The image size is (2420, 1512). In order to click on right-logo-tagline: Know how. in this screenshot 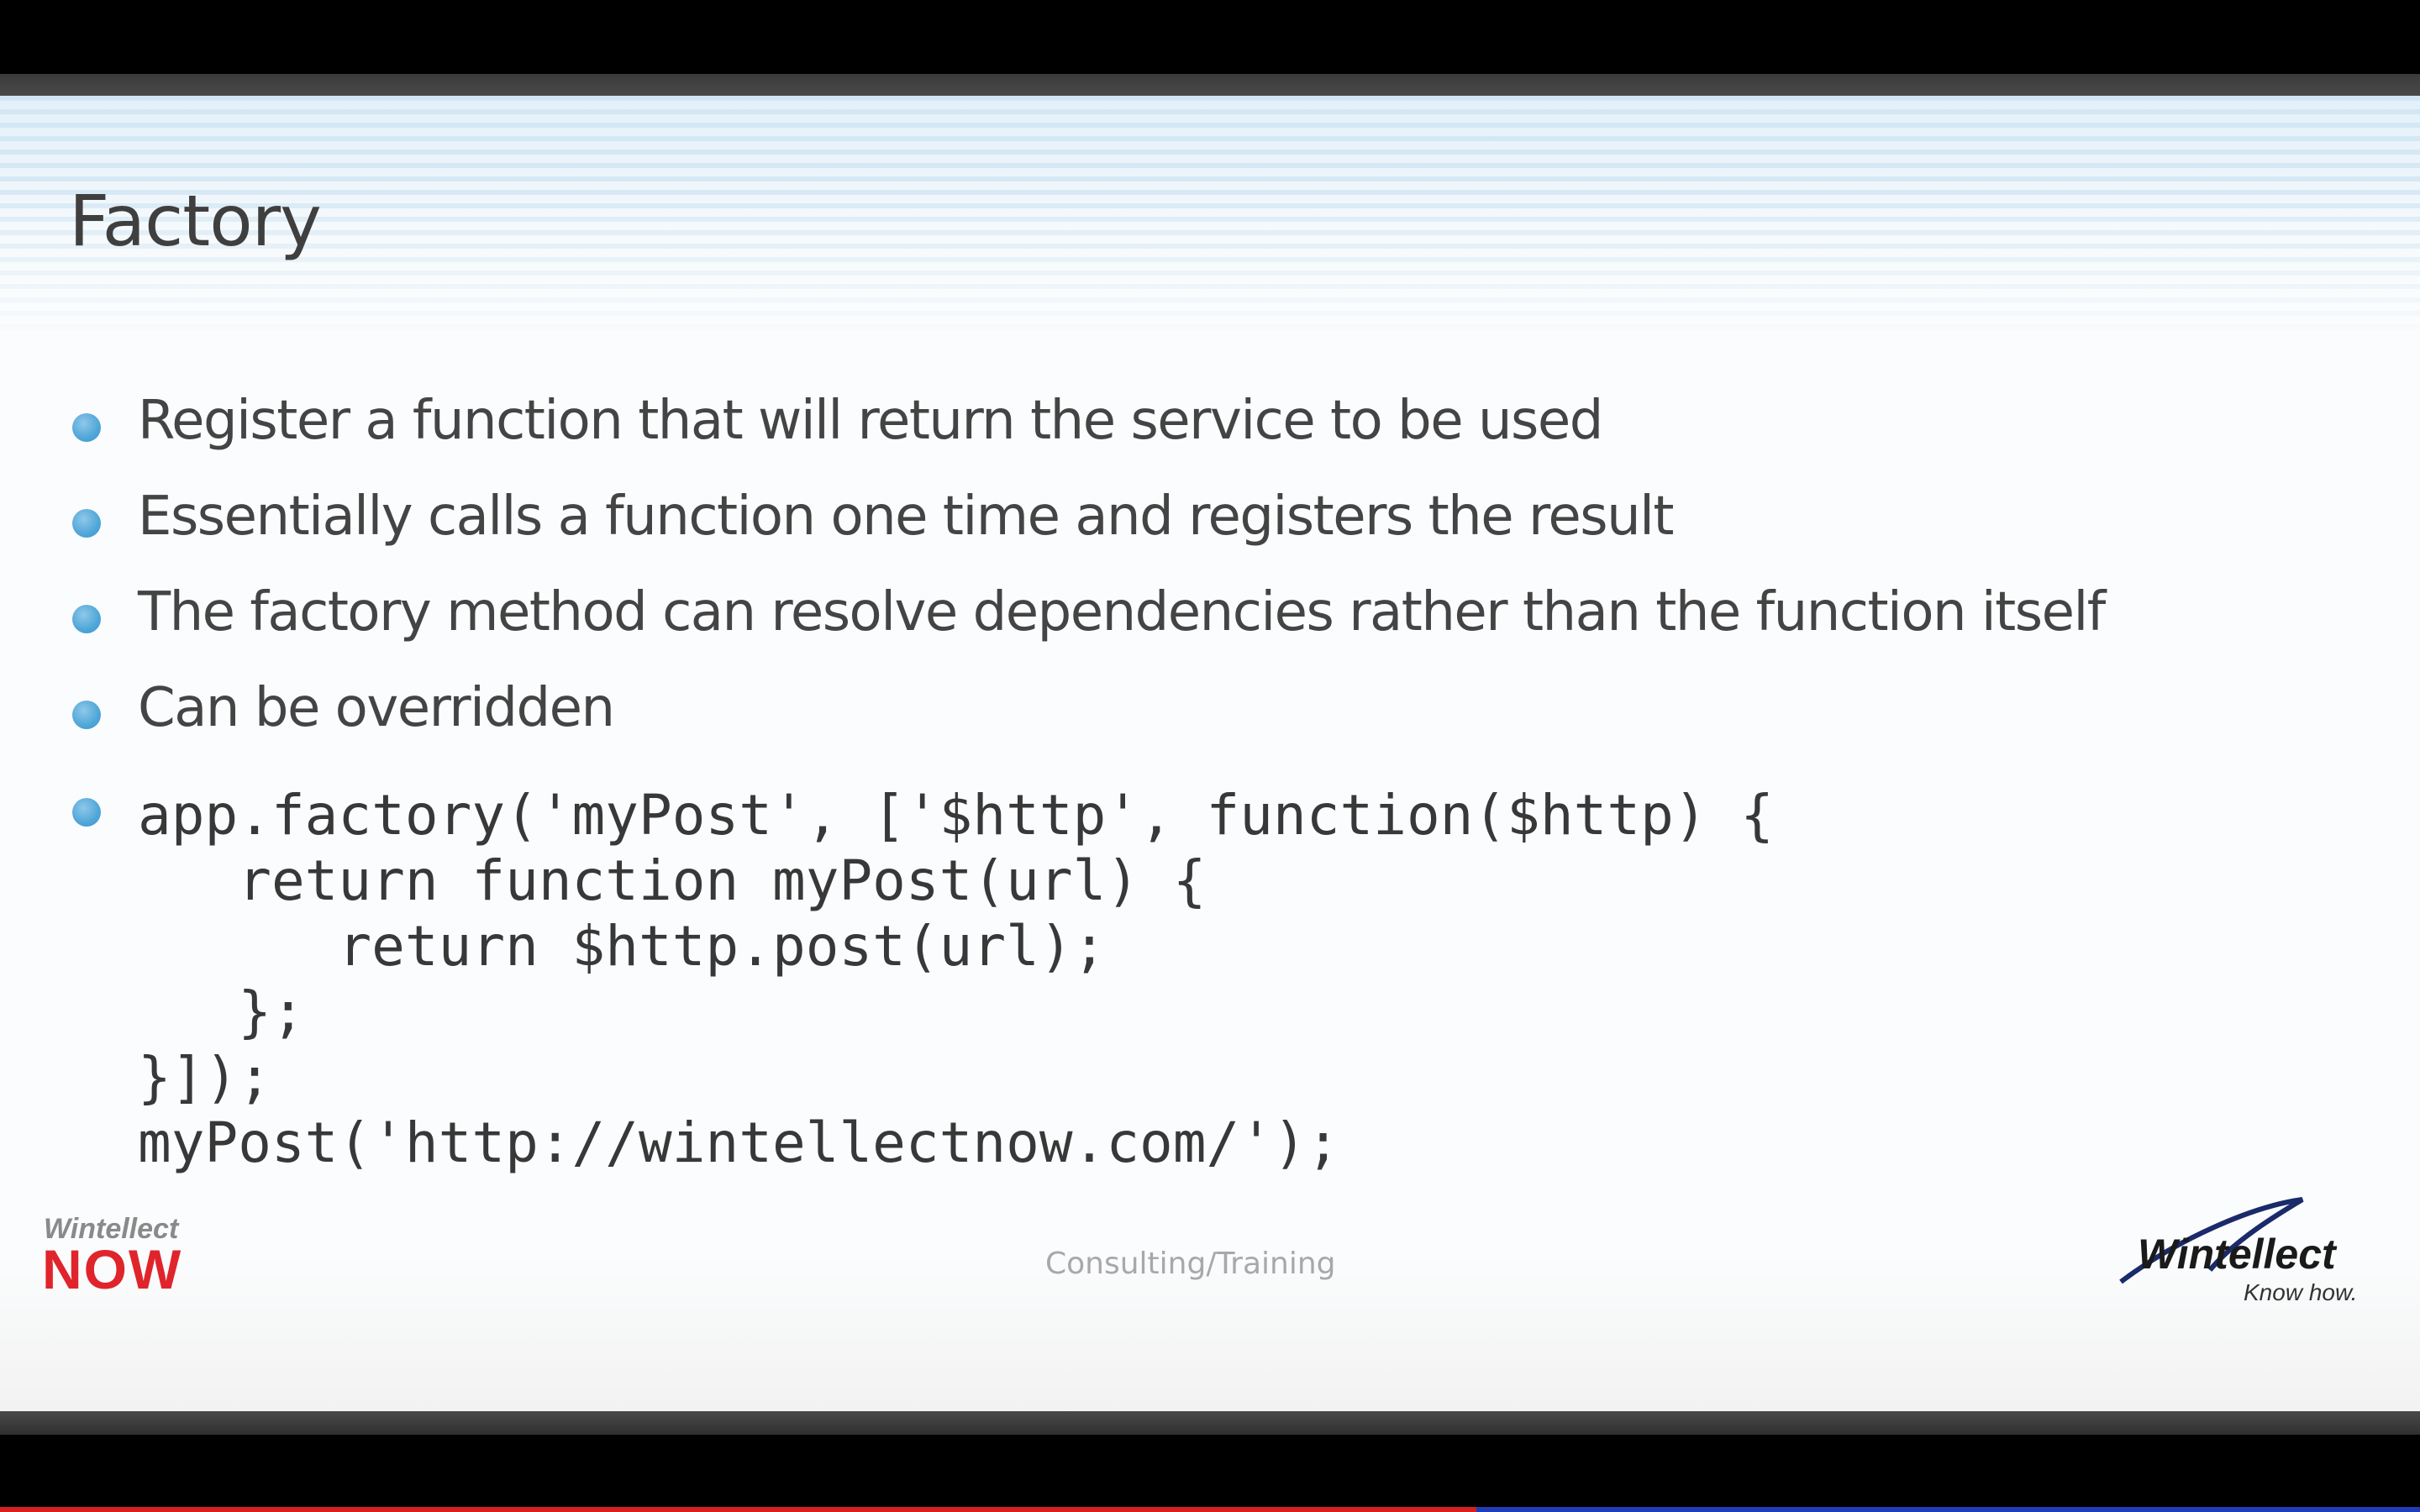, I will do `click(2300, 1292)`.